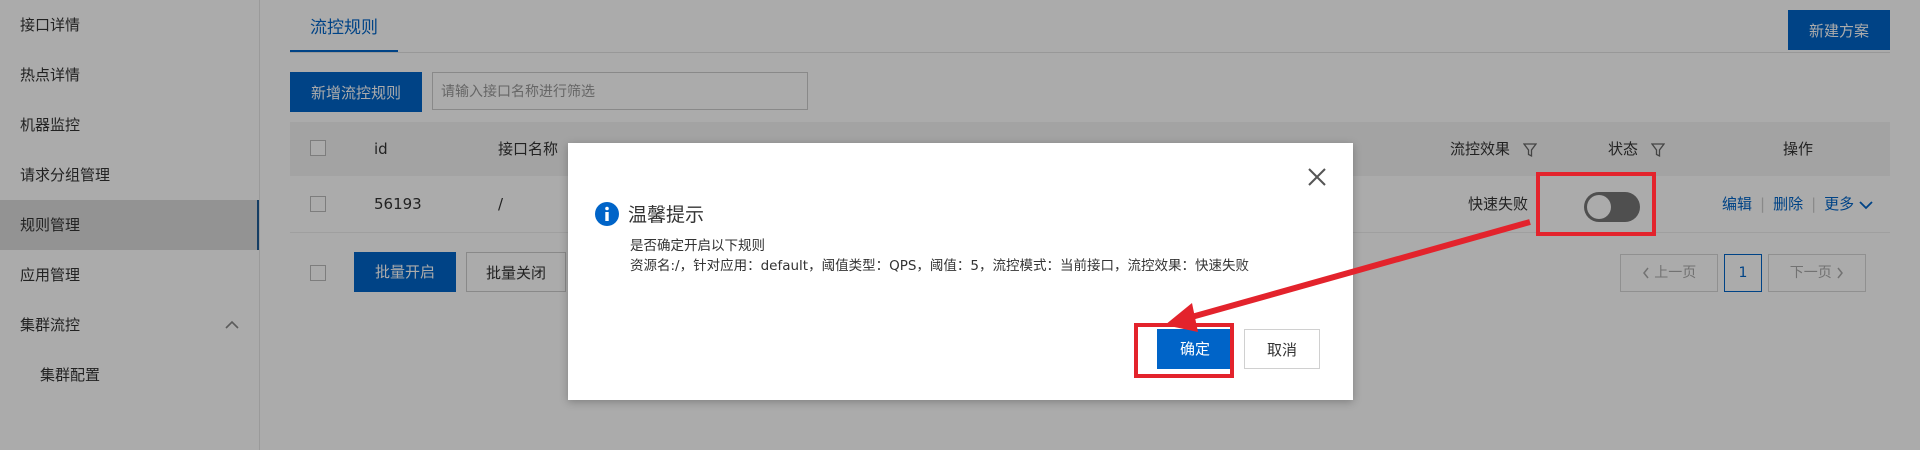 The width and height of the screenshot is (1920, 450). I want to click on annotation-box-toggle, so click(1596, 204).